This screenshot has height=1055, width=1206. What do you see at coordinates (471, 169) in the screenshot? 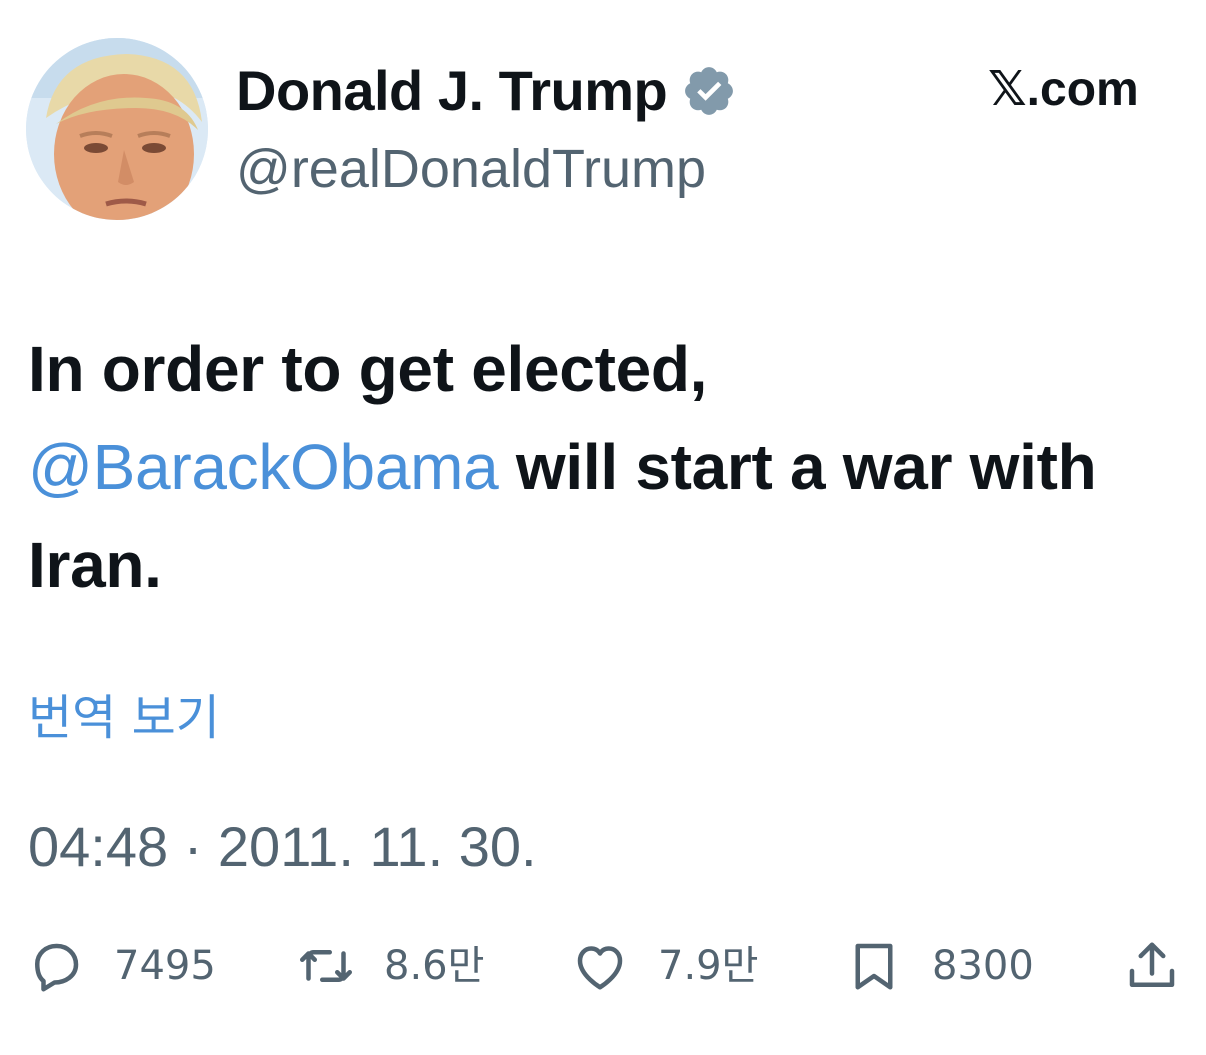
I see `user-handle: @realDonaldTrump` at bounding box center [471, 169].